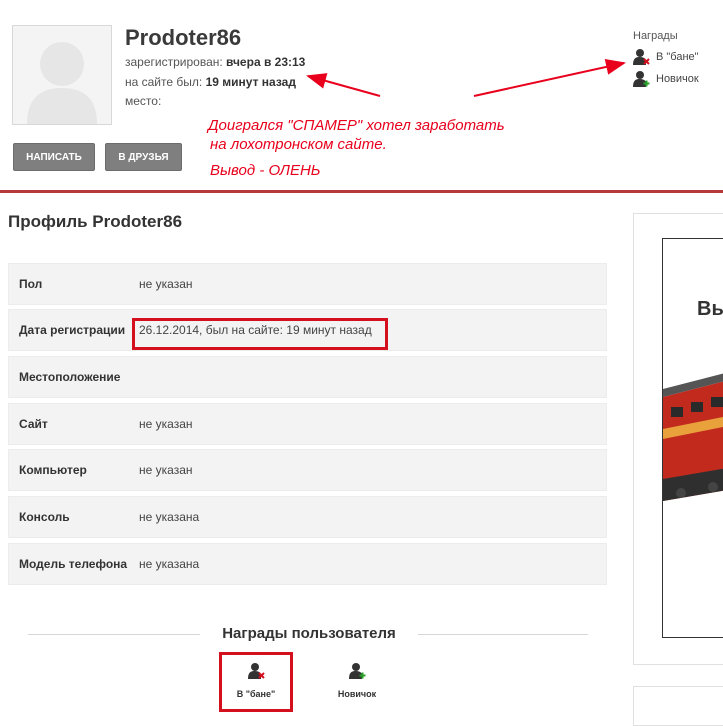 This screenshot has height=726, width=723. Describe the element at coordinates (307, 517) in the screenshot. I see `profile-row-console: Консоль не указана` at that location.